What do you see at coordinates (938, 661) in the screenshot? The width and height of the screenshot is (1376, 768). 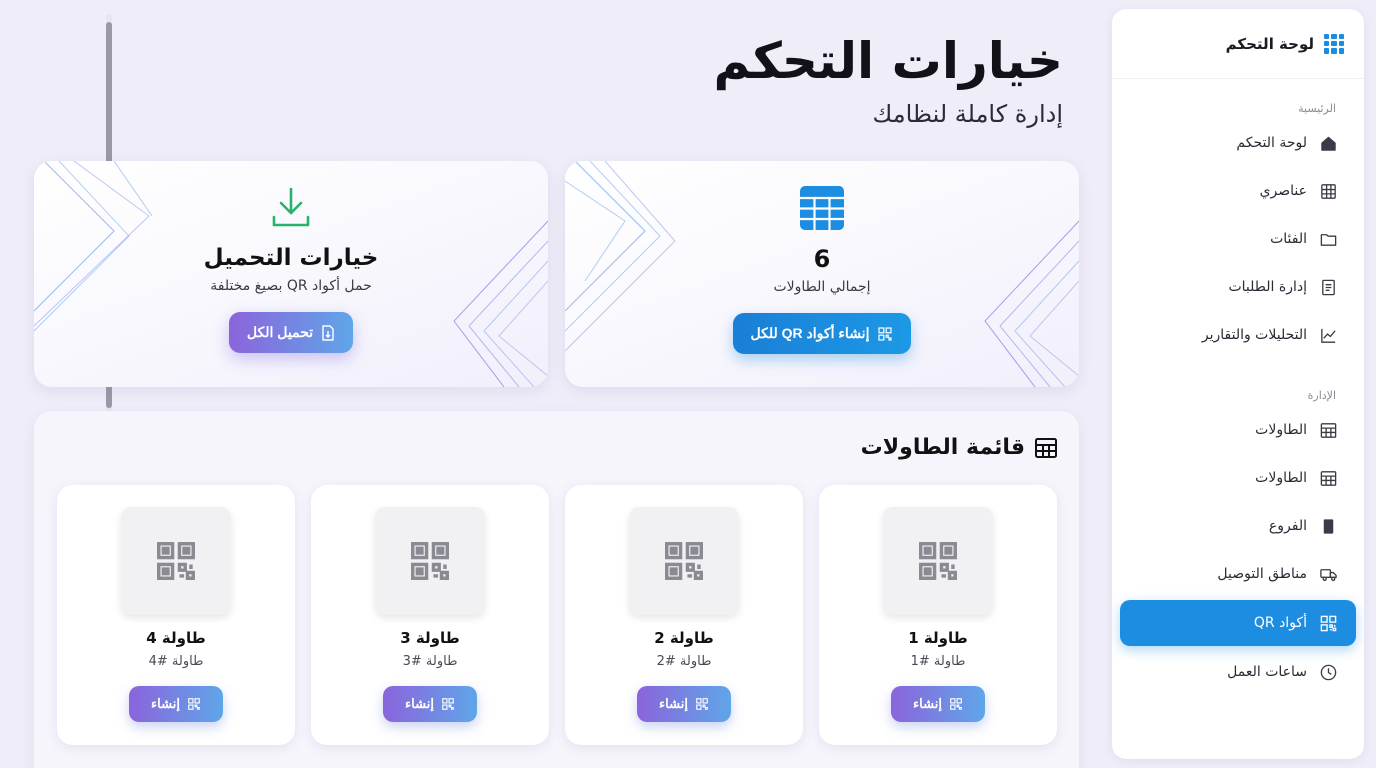 I see `table-number: طاولة #1` at bounding box center [938, 661].